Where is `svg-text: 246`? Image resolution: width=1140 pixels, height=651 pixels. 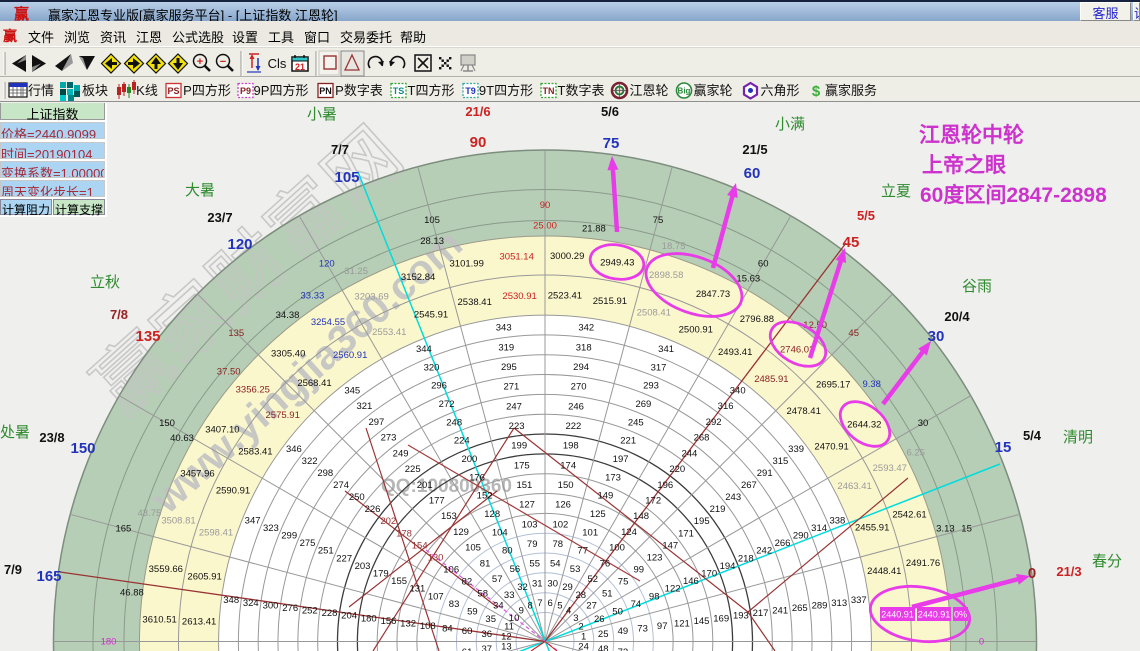 svg-text: 246 is located at coordinates (576, 406).